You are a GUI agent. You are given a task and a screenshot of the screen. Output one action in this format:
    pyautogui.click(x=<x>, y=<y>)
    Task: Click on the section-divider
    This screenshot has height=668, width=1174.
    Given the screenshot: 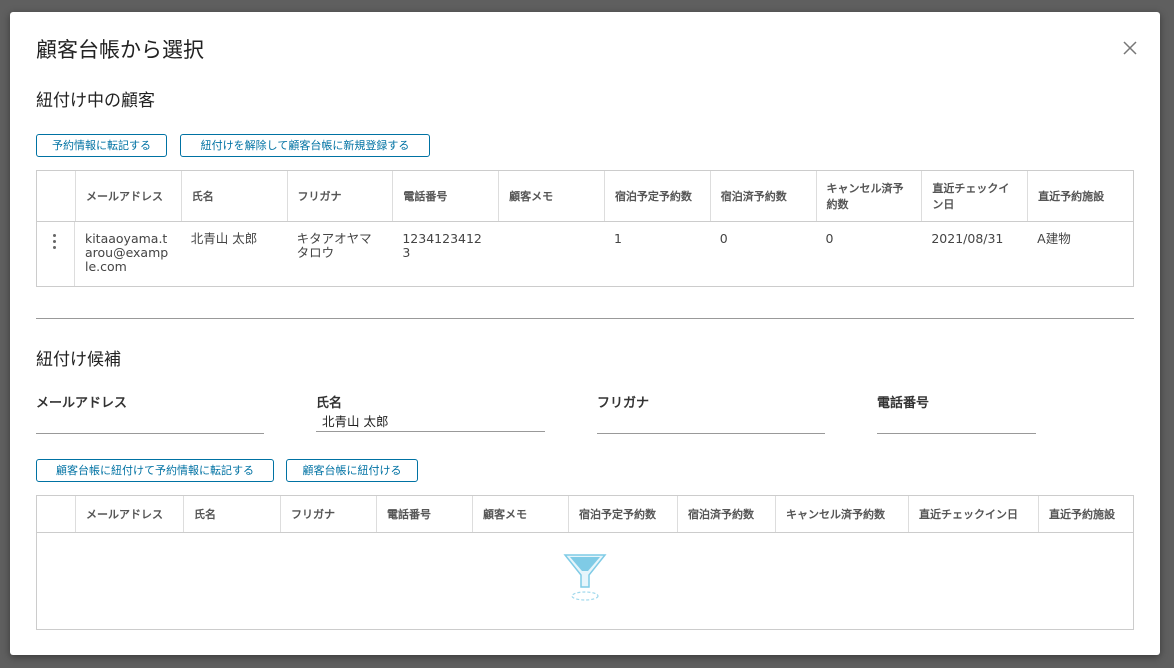 What is the action you would take?
    pyautogui.click(x=585, y=318)
    